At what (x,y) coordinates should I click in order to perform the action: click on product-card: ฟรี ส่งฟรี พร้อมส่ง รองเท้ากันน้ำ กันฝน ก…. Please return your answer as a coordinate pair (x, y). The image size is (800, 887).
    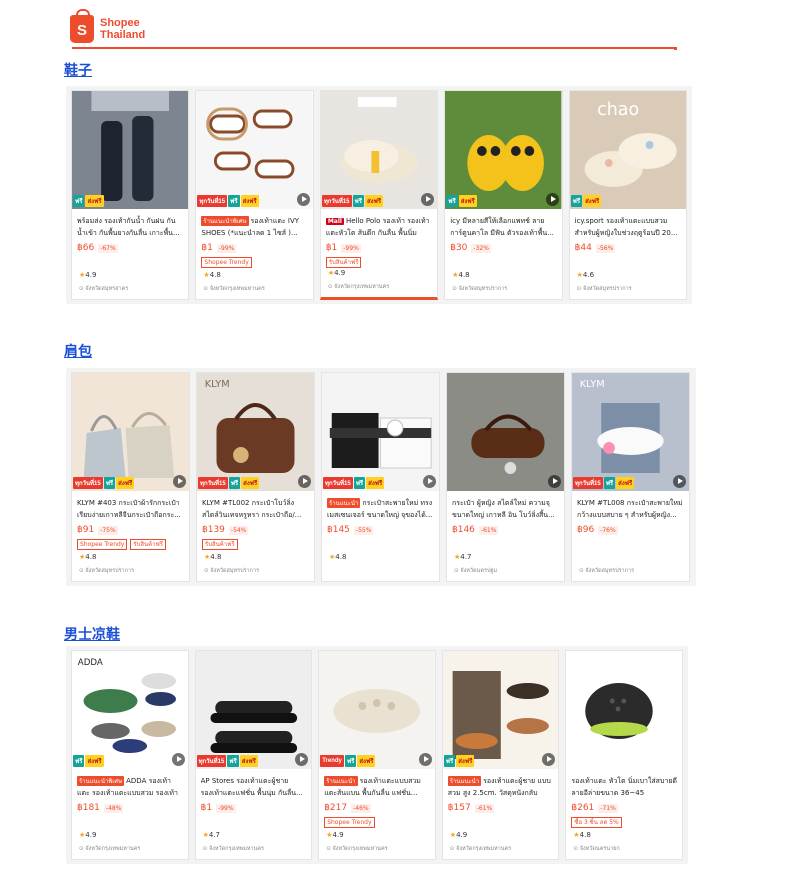
    Looking at the image, I should click on (130, 195).